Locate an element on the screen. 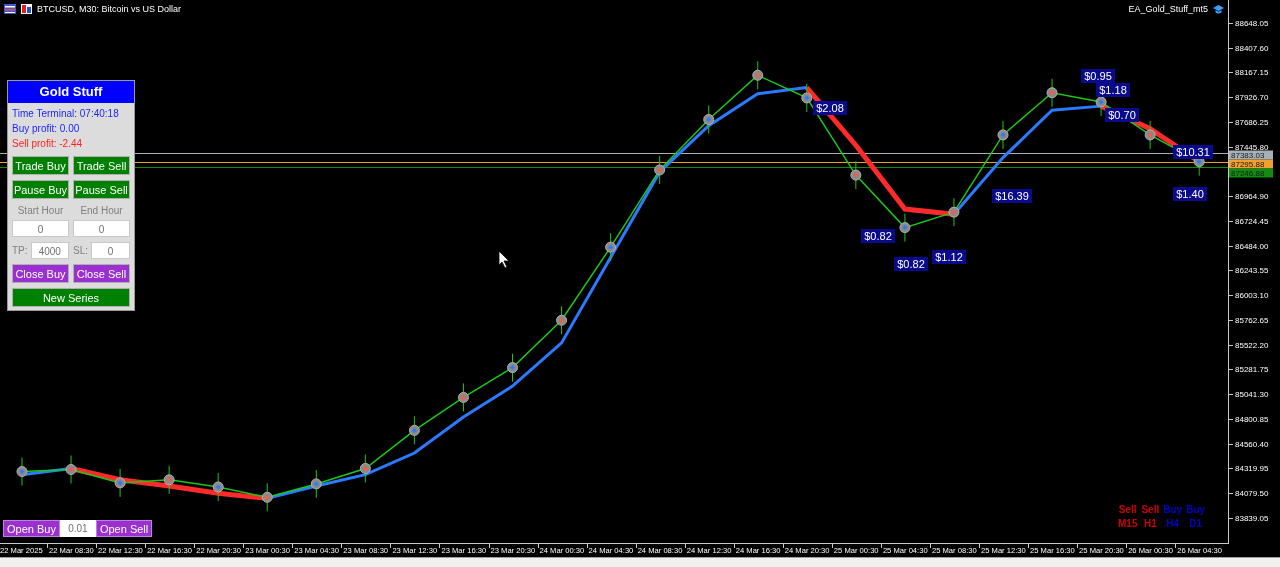 The width and height of the screenshot is (1280, 567). profit-label: $16.39 is located at coordinates (1012, 196).